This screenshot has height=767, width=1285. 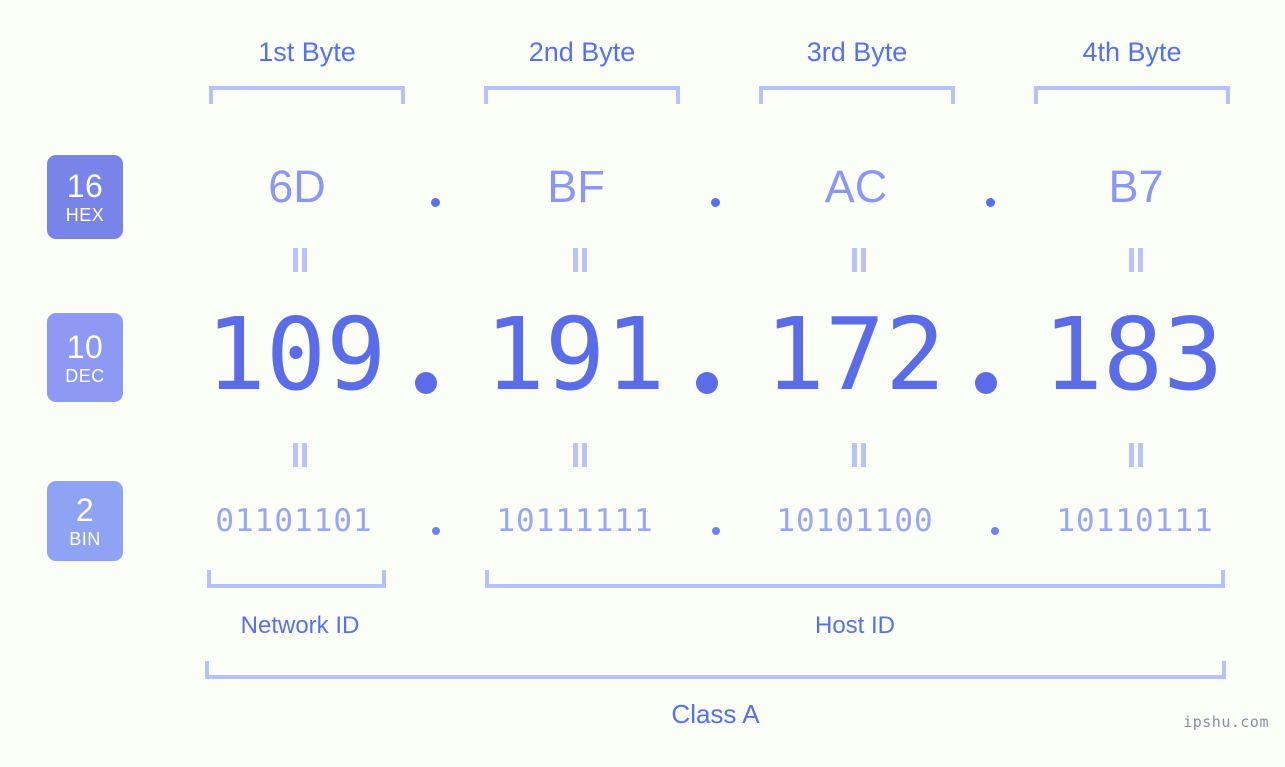 What do you see at coordinates (85, 539) in the screenshot?
I see `base-badge-bin-label: BIN` at bounding box center [85, 539].